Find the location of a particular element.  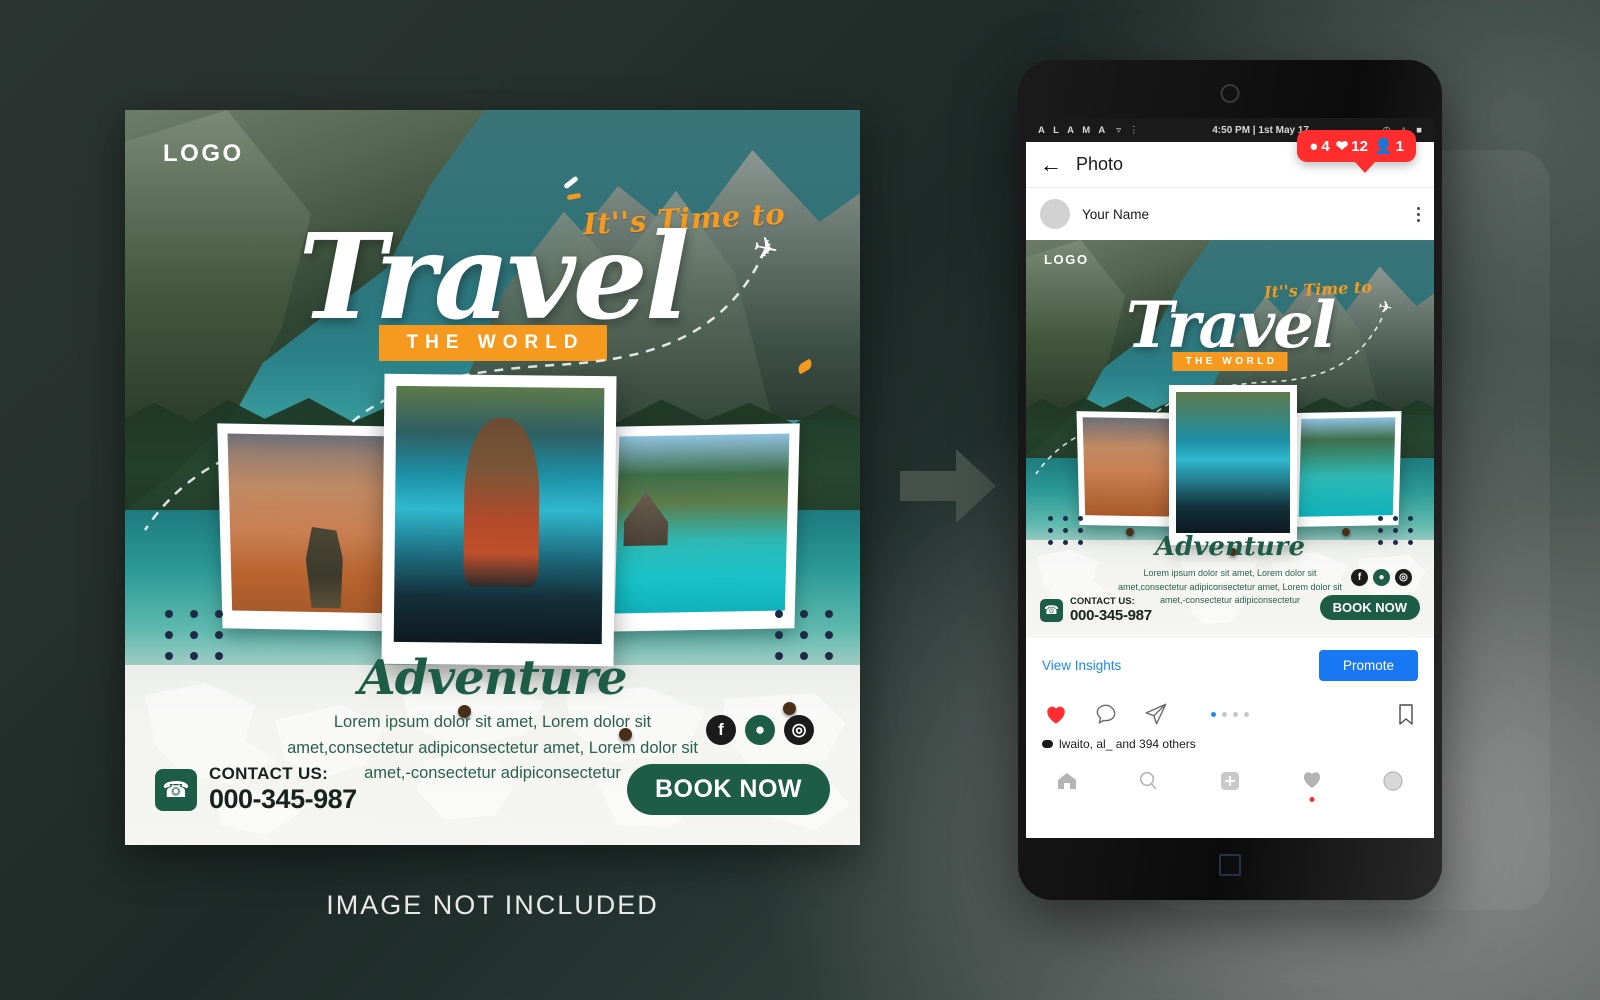

mini-contact-number: 000-345-987 is located at coordinates (1111, 615).